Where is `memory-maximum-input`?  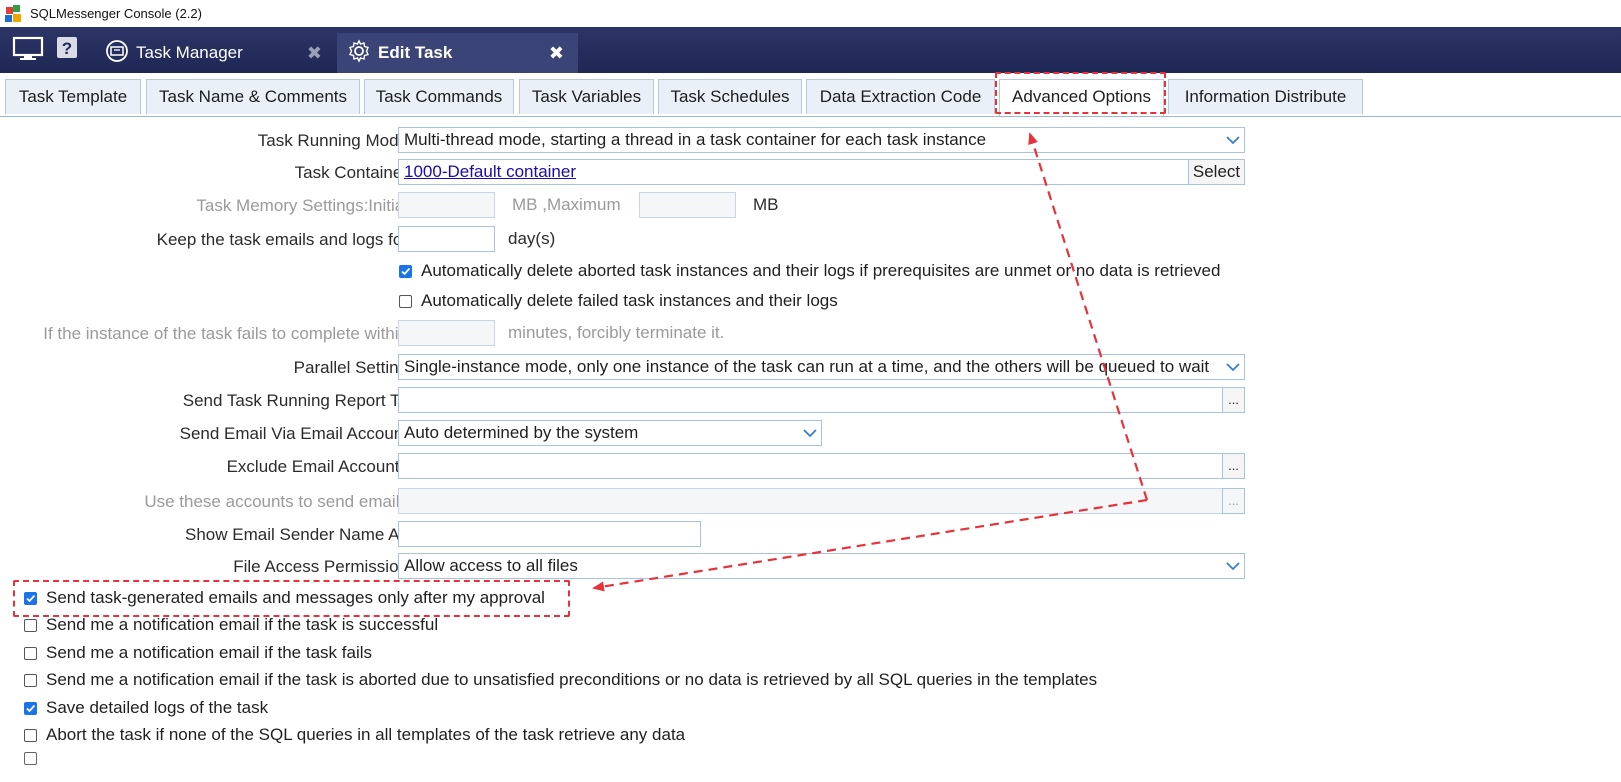
memory-maximum-input is located at coordinates (687, 205).